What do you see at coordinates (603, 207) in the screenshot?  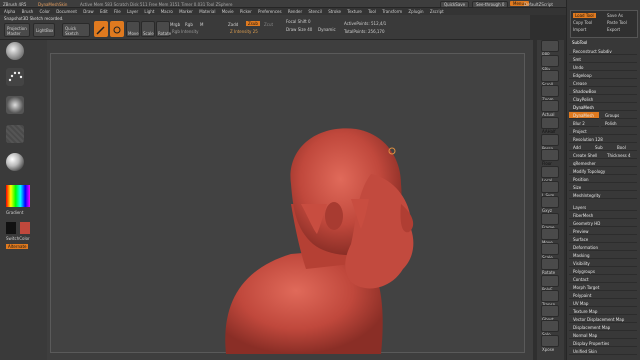 I see `layers-section: Layers` at bounding box center [603, 207].